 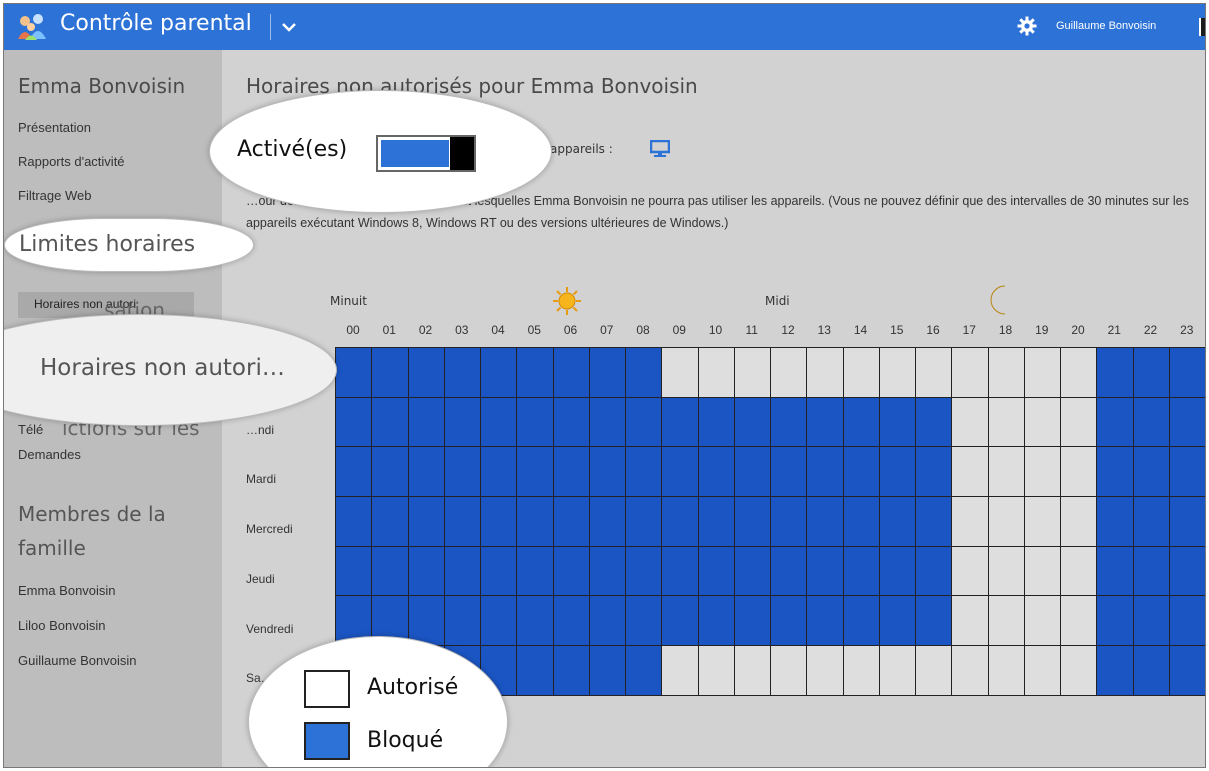 What do you see at coordinates (67, 590) in the screenshot?
I see `sidebar-member-1: Emma Bonvoisin` at bounding box center [67, 590].